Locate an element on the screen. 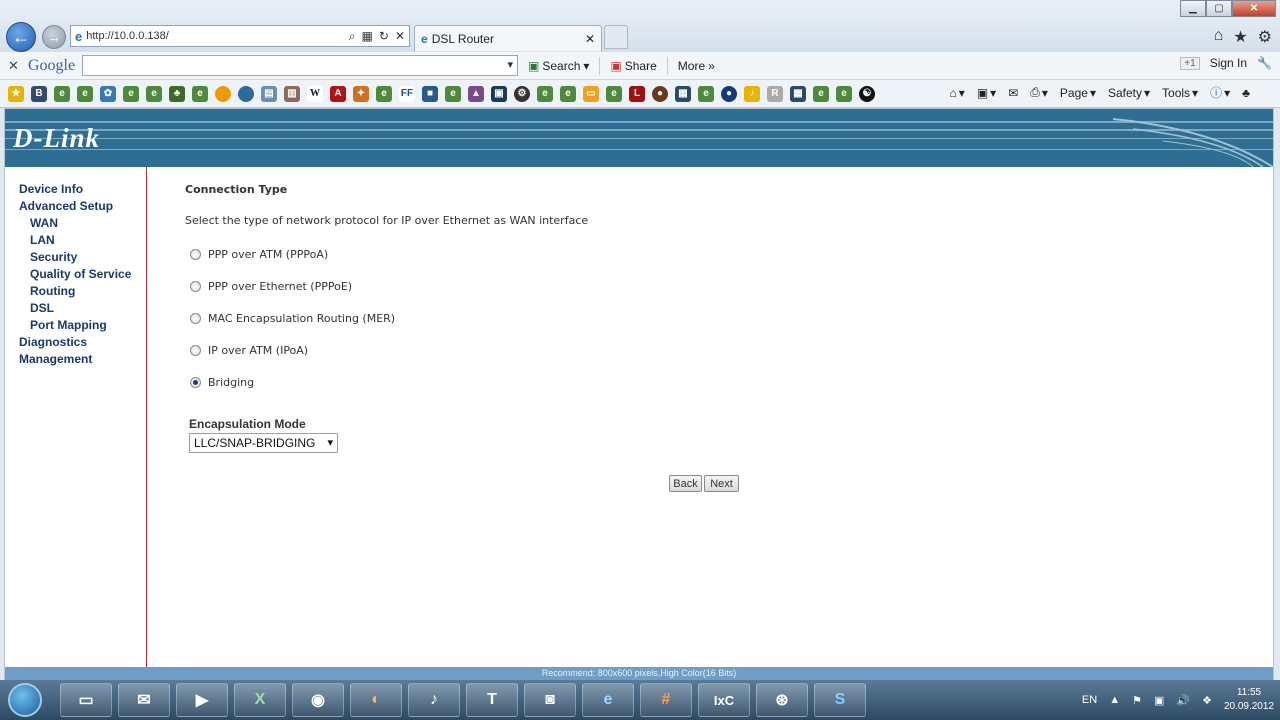 The width and height of the screenshot is (1280, 720). option-mer: MAC Encapsulation Routing (MER) is located at coordinates (292, 318).